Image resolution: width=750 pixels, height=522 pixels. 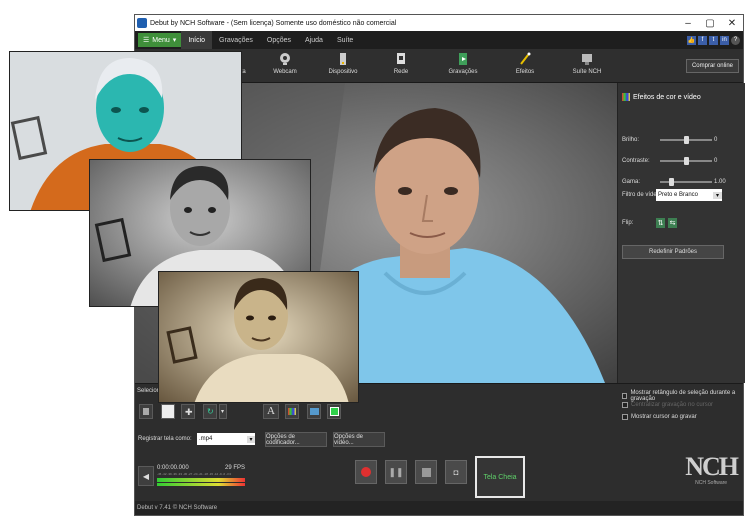 I want to click on center-on-cursor-checkbox: Centralizar gravação no cursor, so click(x=667, y=405).